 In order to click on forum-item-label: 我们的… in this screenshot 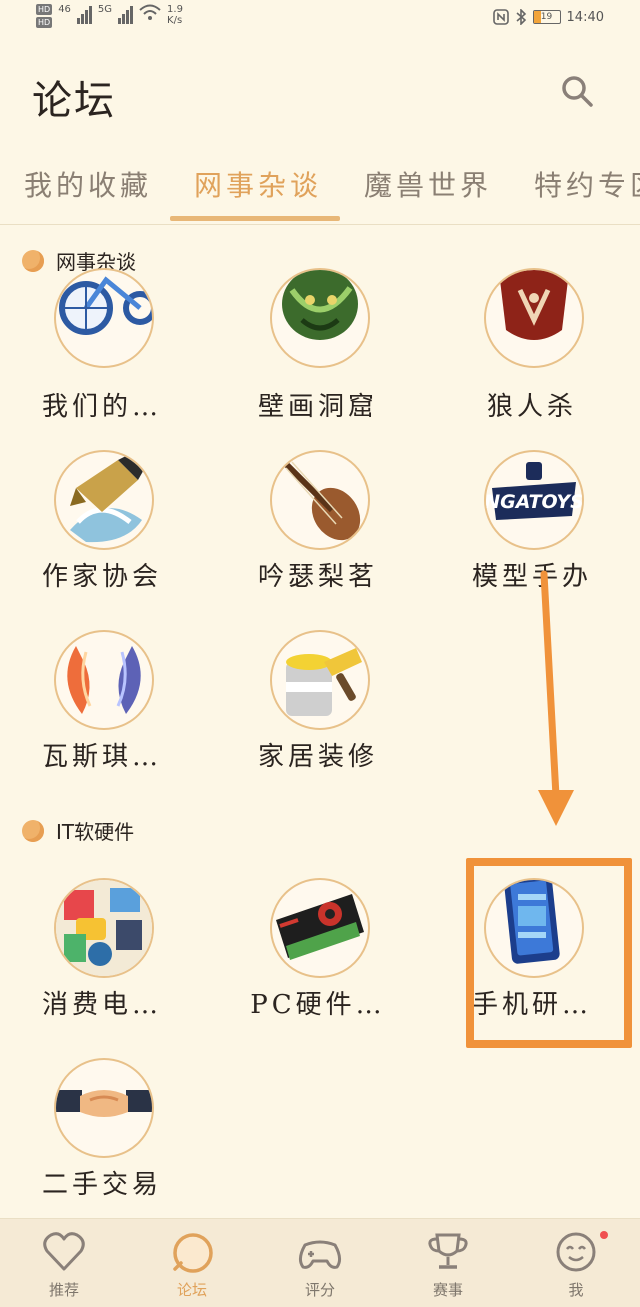, I will do `click(101, 407)`.